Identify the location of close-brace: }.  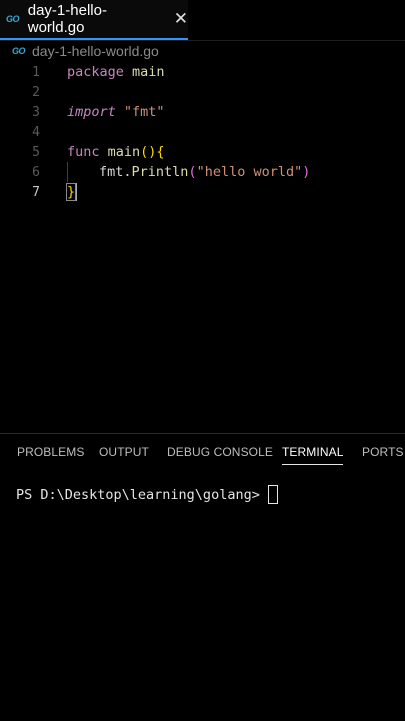
(71, 192).